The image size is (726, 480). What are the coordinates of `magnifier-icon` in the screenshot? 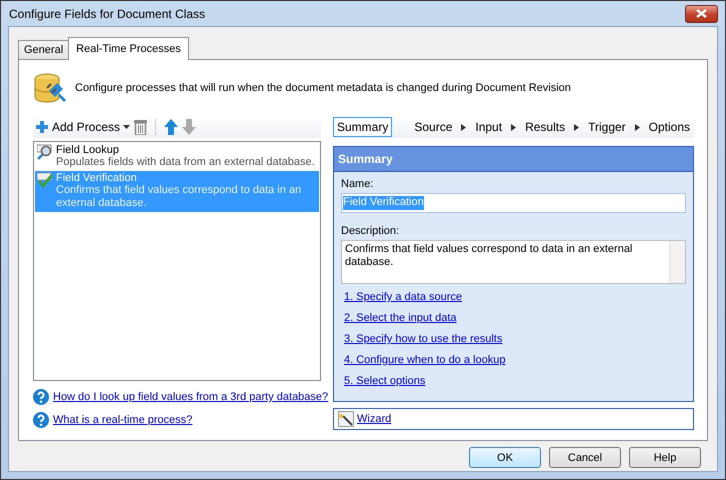 It's located at (45, 152).